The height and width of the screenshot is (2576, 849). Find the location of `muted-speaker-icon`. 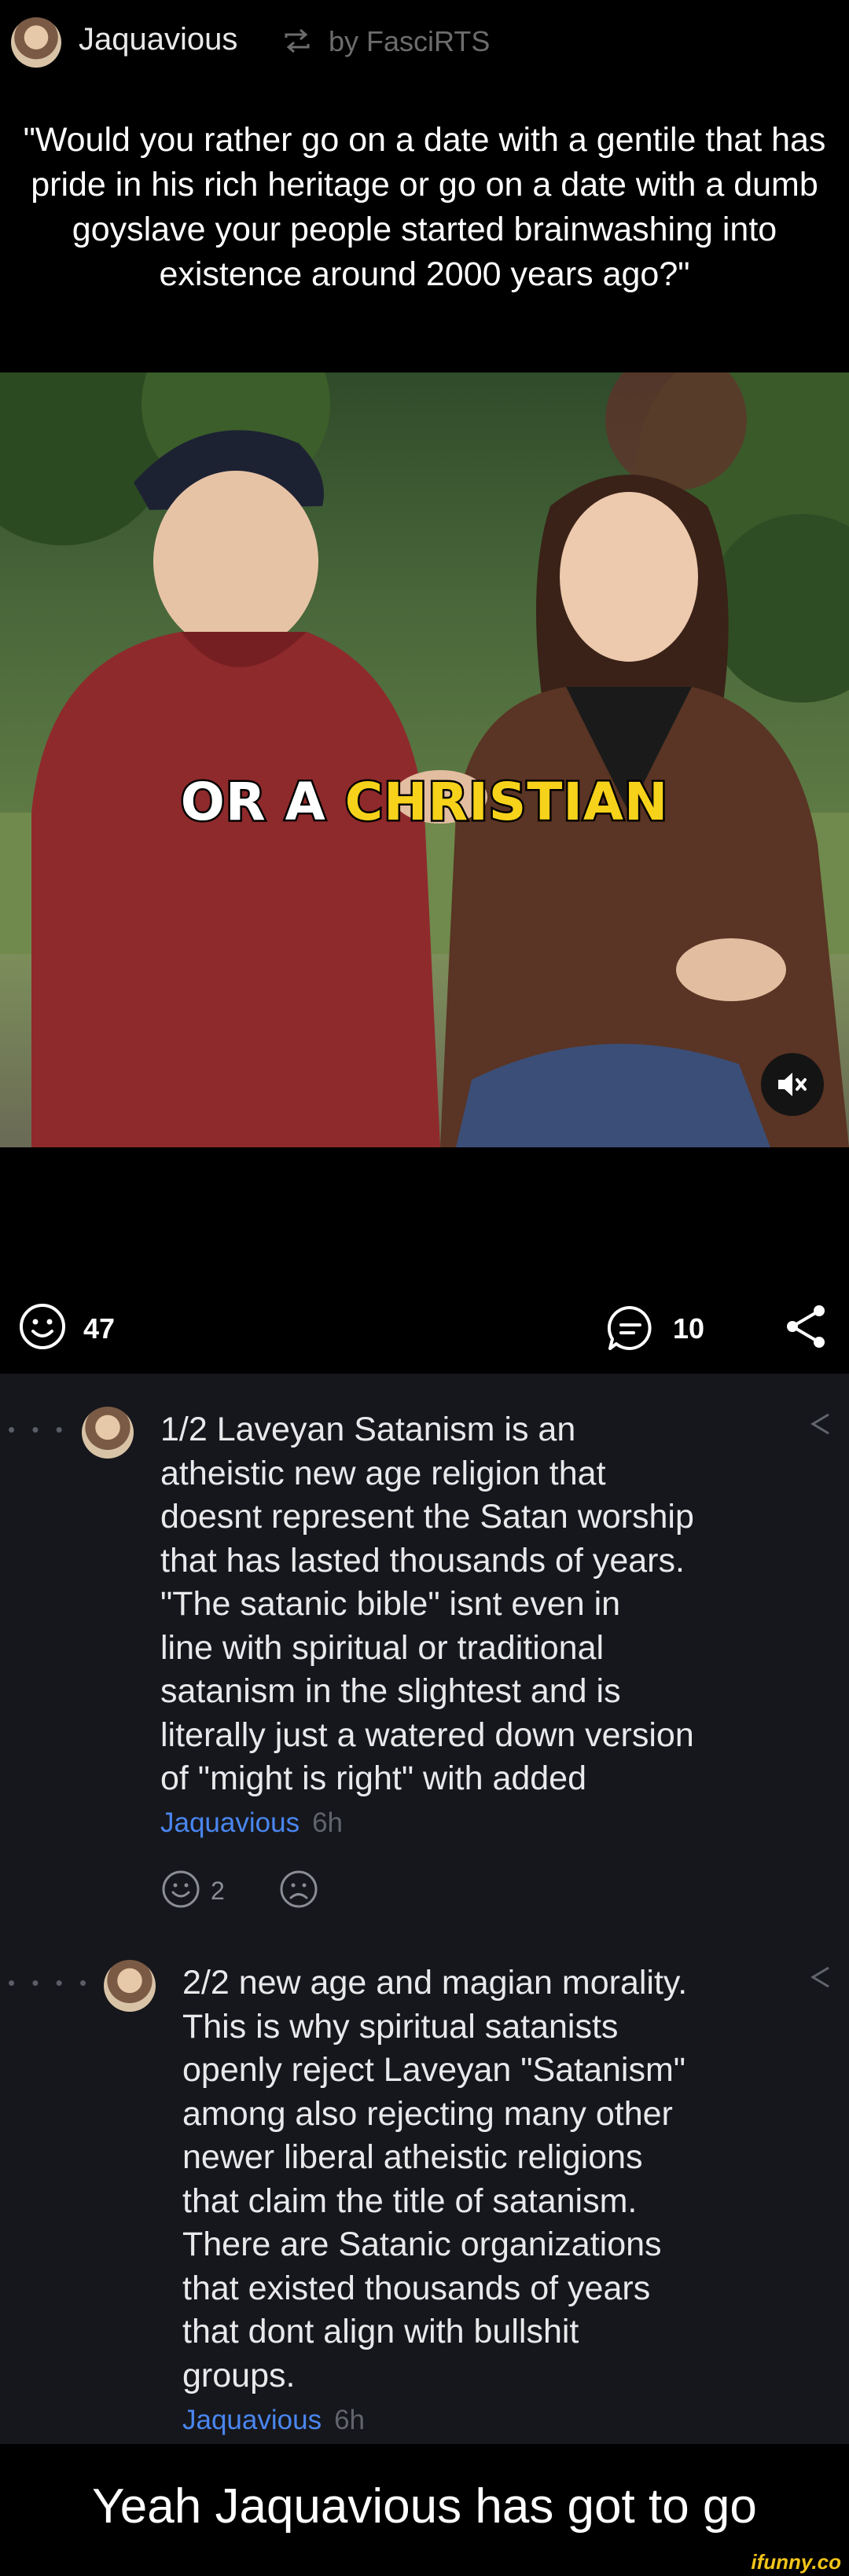

muted-speaker-icon is located at coordinates (792, 1084).